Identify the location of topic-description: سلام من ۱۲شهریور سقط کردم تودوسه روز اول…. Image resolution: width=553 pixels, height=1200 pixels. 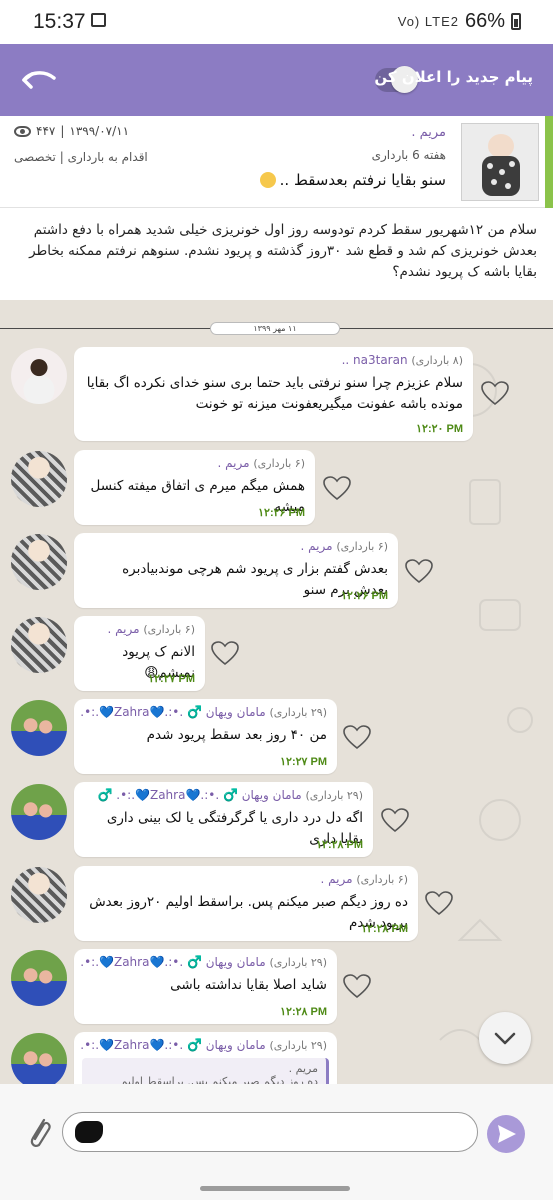
(276, 254).